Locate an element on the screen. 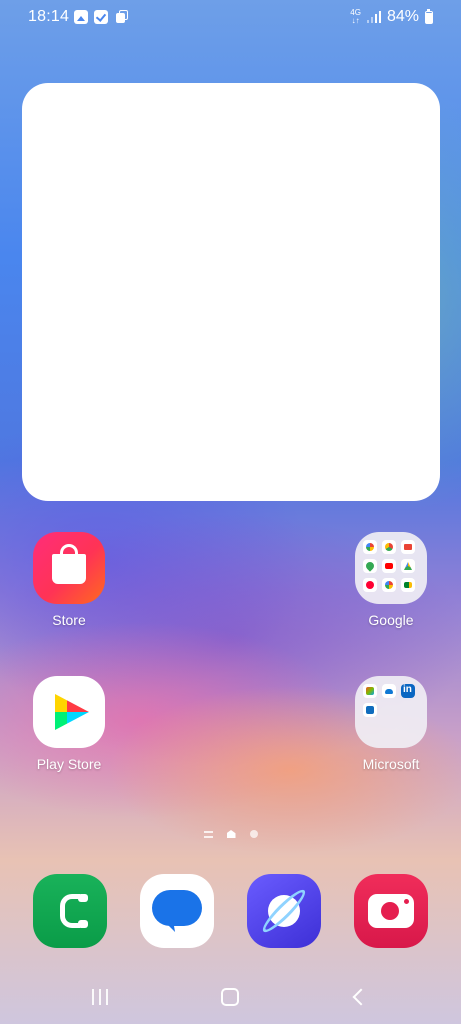 Image resolution: width=461 pixels, height=1024 pixels. folder-label: Microsoft is located at coordinates (391, 764).